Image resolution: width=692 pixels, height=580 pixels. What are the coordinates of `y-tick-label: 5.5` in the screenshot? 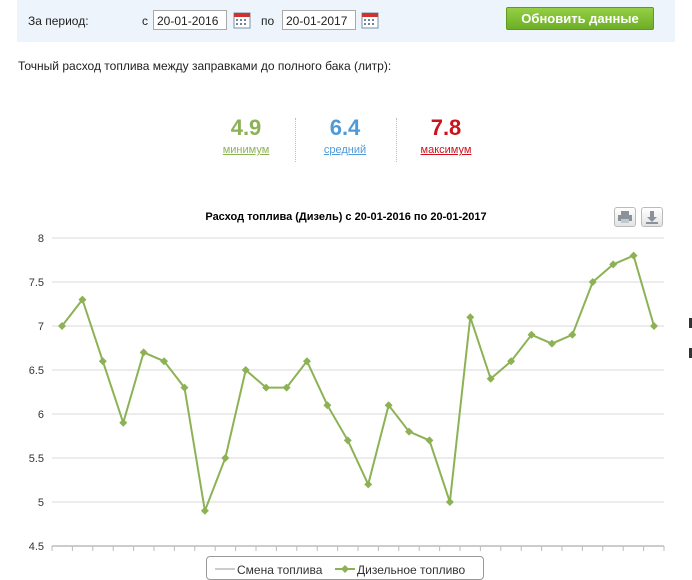 It's located at (36, 459).